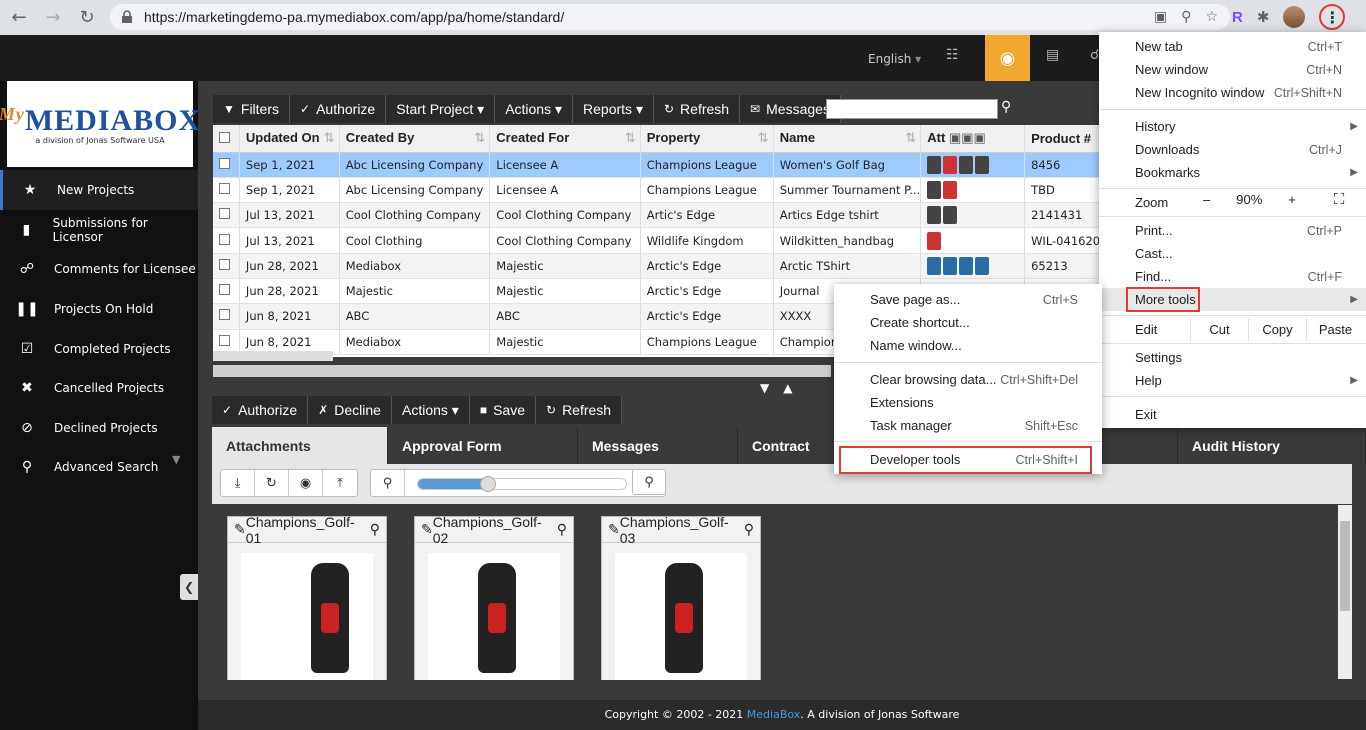 This screenshot has height=730, width=1366. I want to click on reports-button: Reports ▾, so click(613, 109).